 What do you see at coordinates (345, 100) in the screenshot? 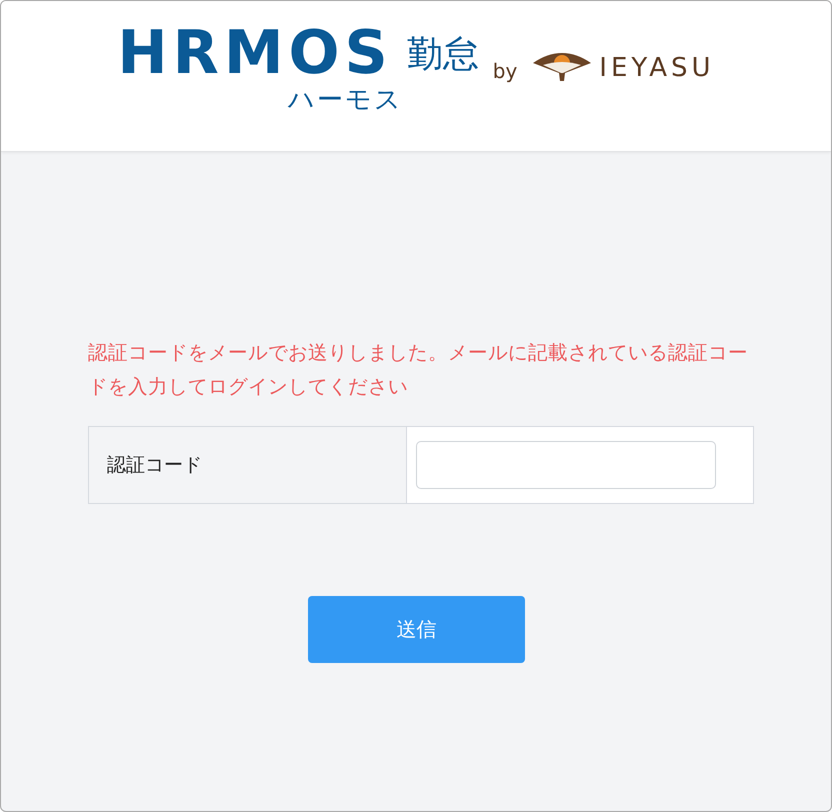
I see `logo-reading: ハーモス` at bounding box center [345, 100].